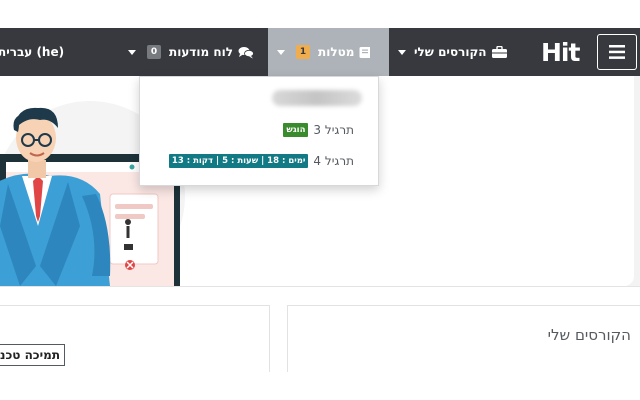  I want to click on task-title: תרגיל 3, so click(333, 130).